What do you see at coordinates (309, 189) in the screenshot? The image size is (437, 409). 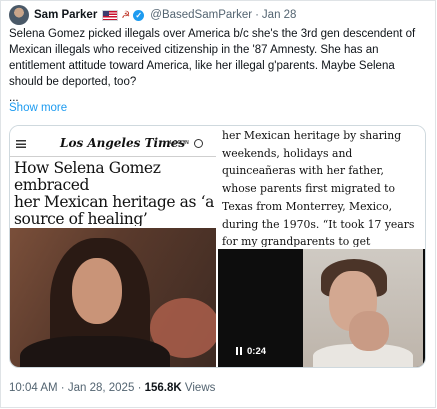 I see `article-line: whose parents first migrated to` at bounding box center [309, 189].